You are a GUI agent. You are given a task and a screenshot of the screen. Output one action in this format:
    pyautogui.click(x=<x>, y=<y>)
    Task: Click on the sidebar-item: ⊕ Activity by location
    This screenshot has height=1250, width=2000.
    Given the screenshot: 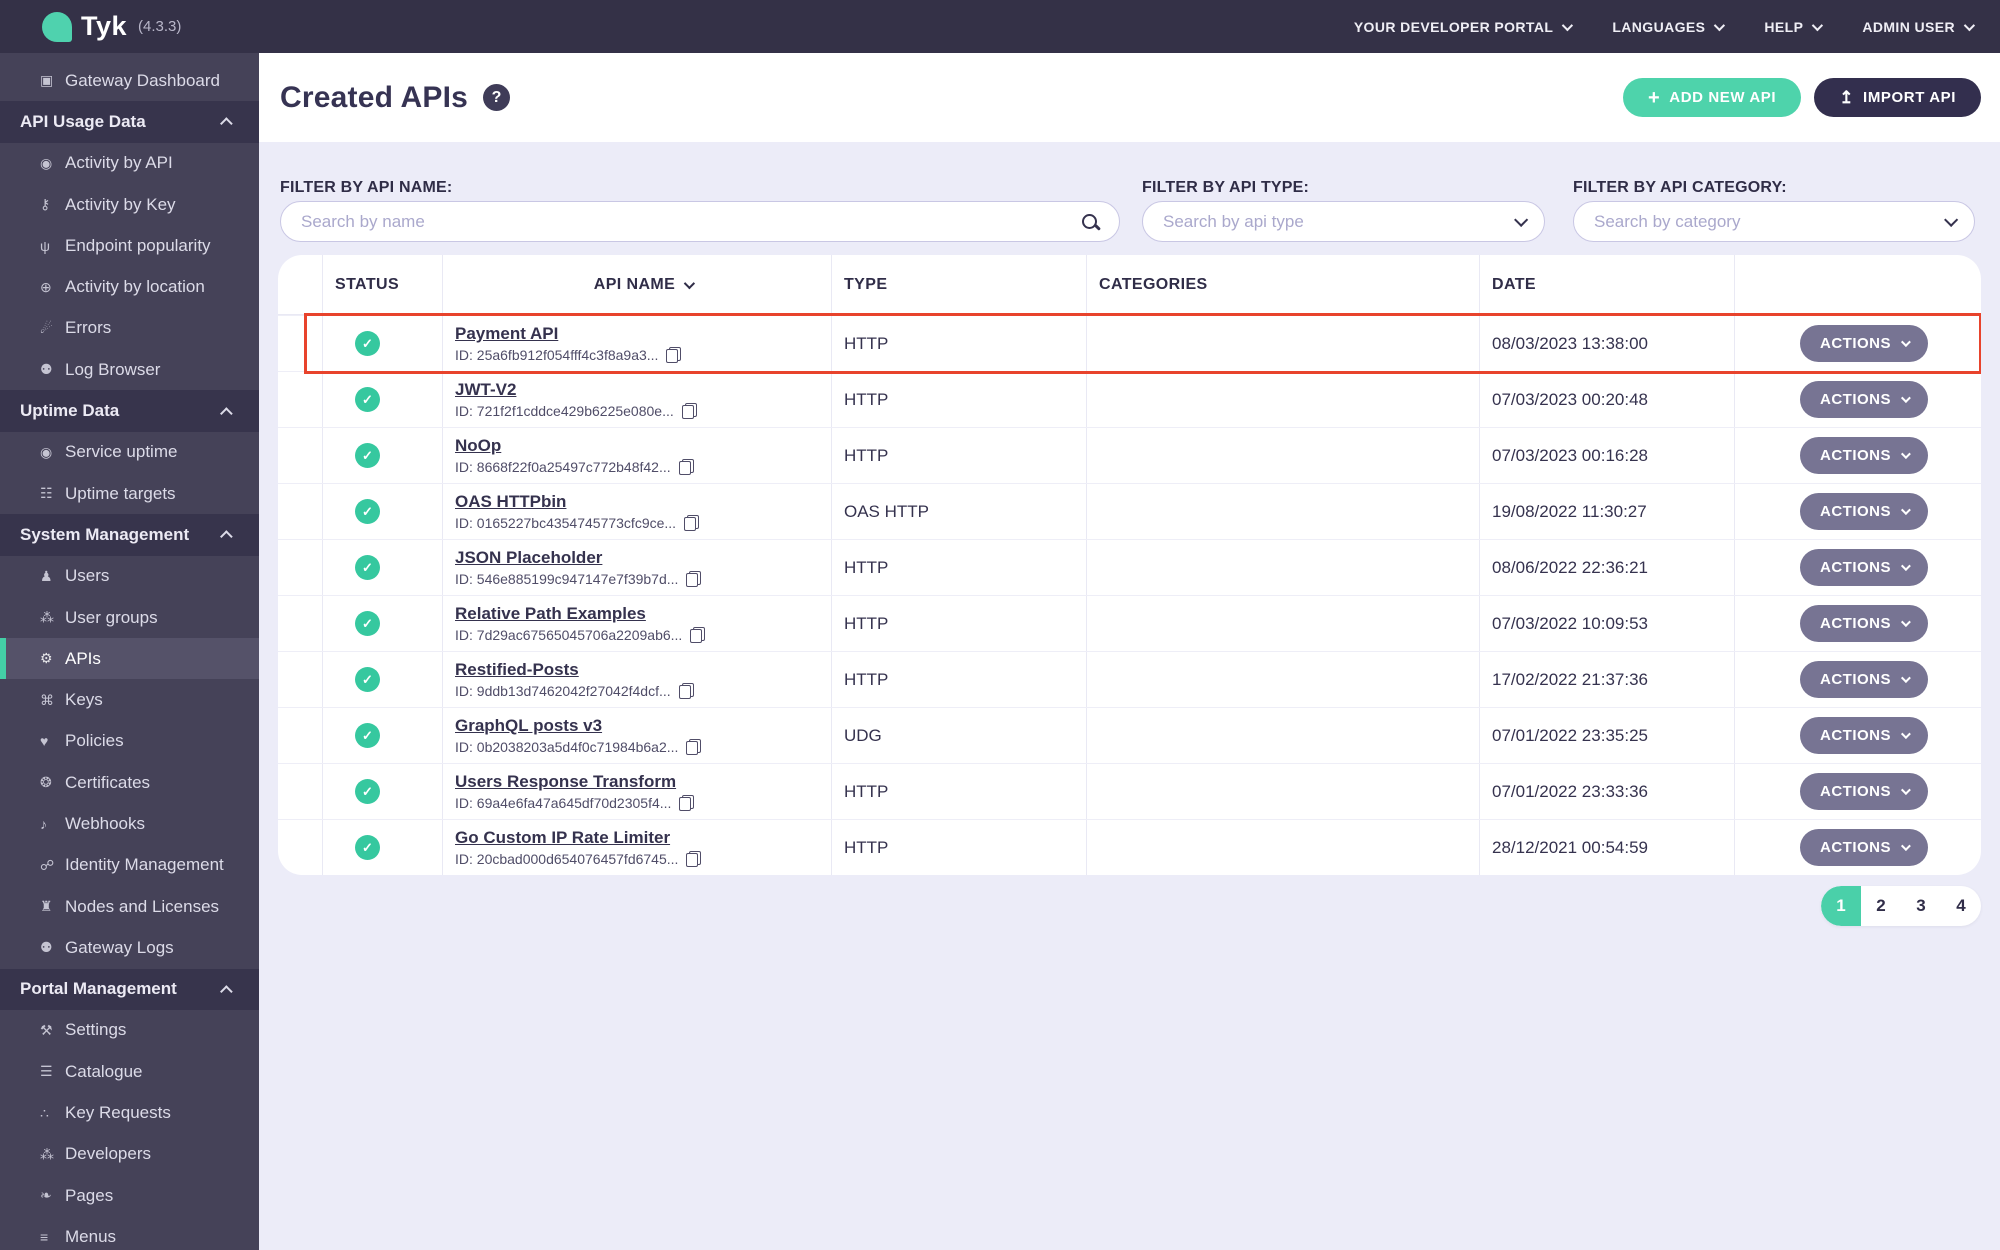 What is the action you would take?
    pyautogui.click(x=129, y=286)
    